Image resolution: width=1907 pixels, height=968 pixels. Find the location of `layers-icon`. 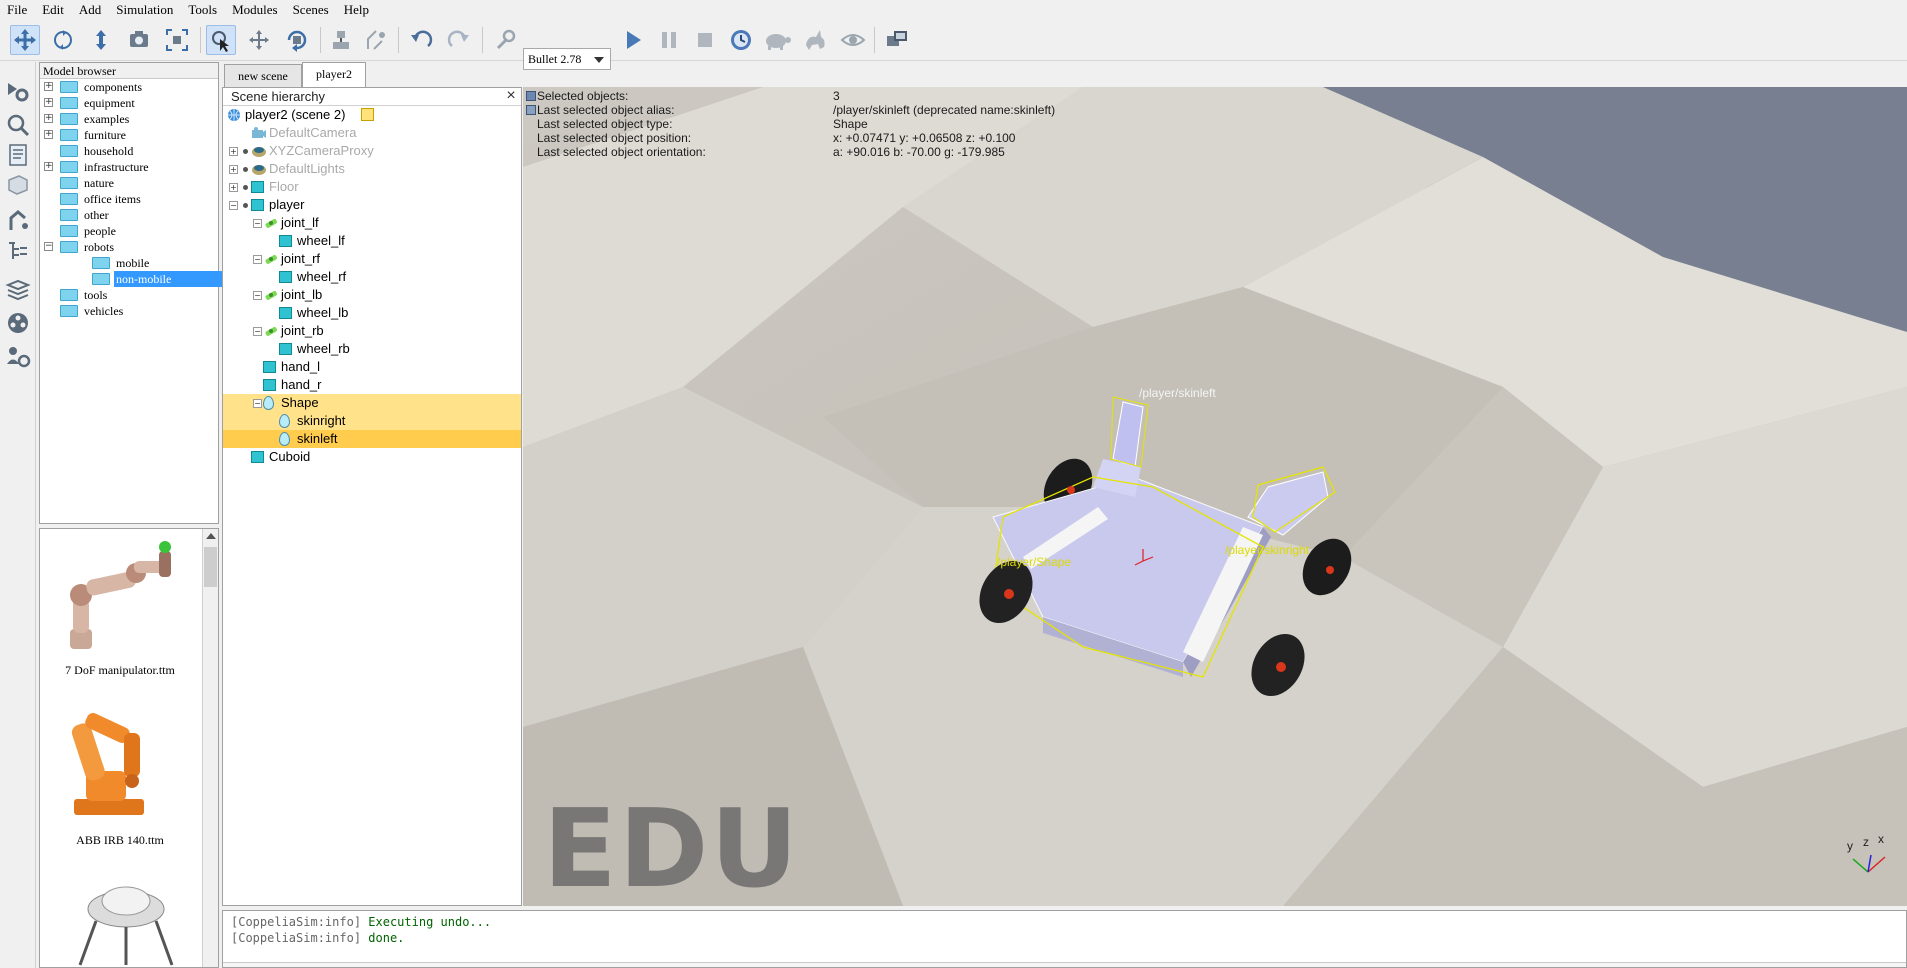

layers-icon is located at coordinates (18, 289).